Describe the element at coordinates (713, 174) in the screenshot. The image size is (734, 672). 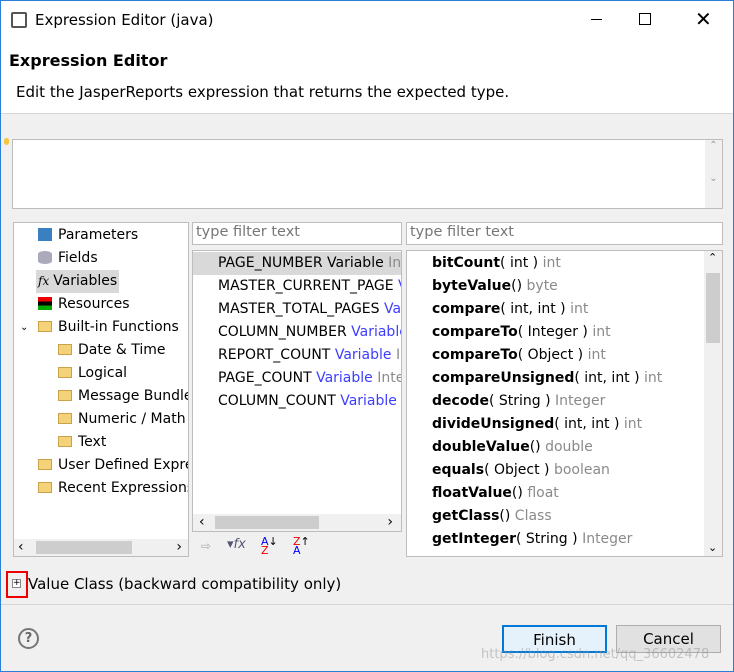
I see `textarea-scrollbar: ⌃ ⌄` at that location.